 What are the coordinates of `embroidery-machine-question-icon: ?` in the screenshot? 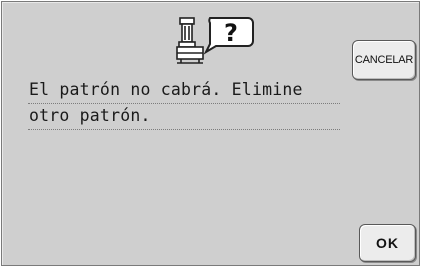 It's located at (215, 40).